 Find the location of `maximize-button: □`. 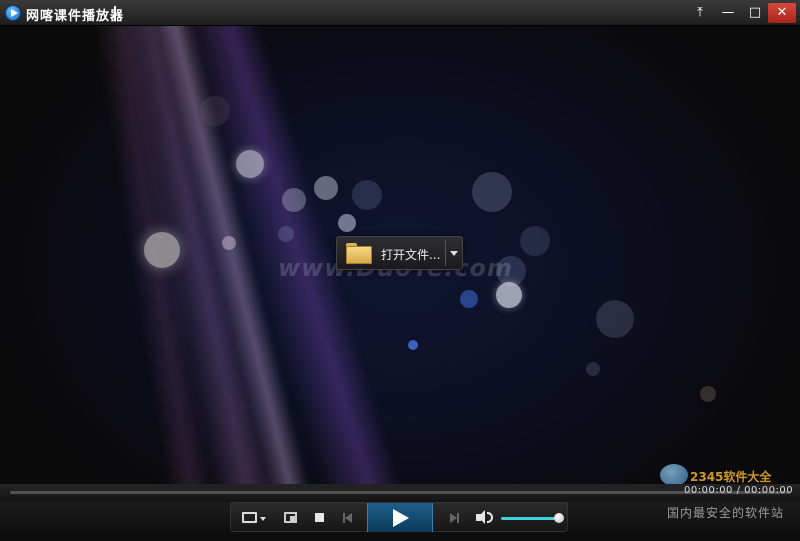

maximize-button: □ is located at coordinates (755, 13).